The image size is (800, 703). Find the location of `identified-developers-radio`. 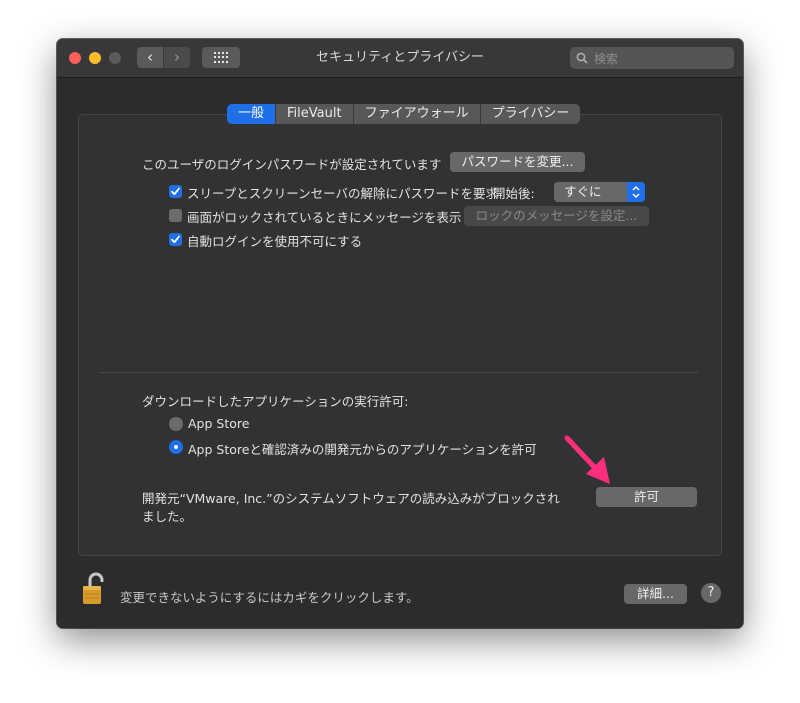

identified-developers-radio is located at coordinates (176, 447).